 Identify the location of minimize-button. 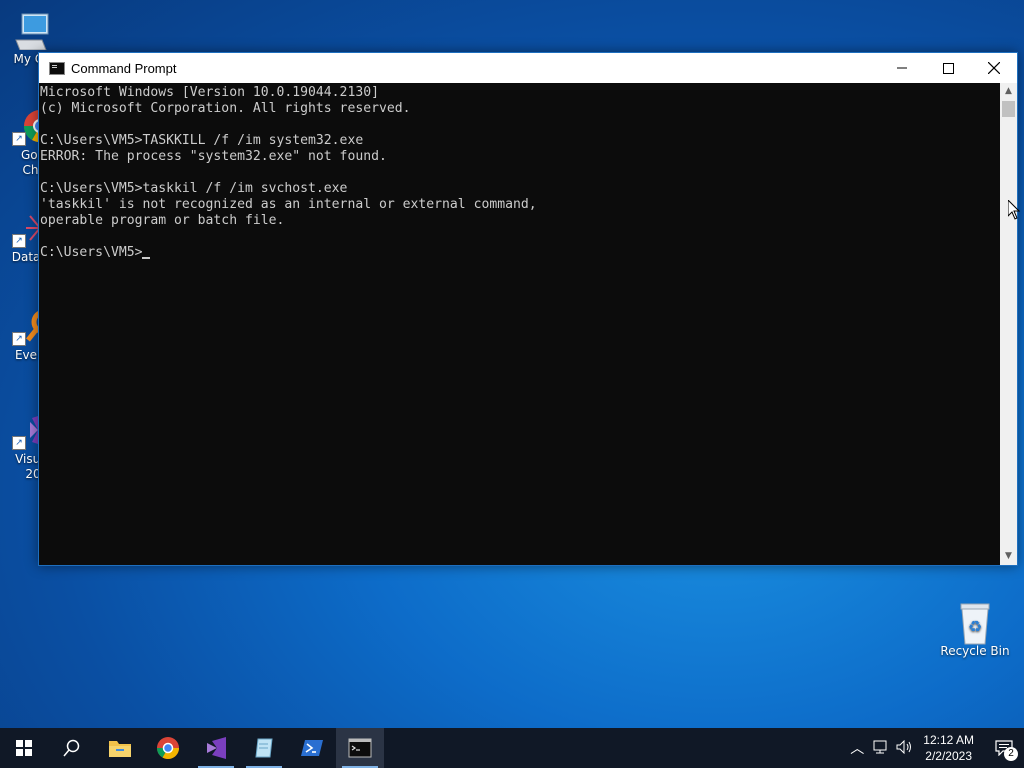
(902, 68).